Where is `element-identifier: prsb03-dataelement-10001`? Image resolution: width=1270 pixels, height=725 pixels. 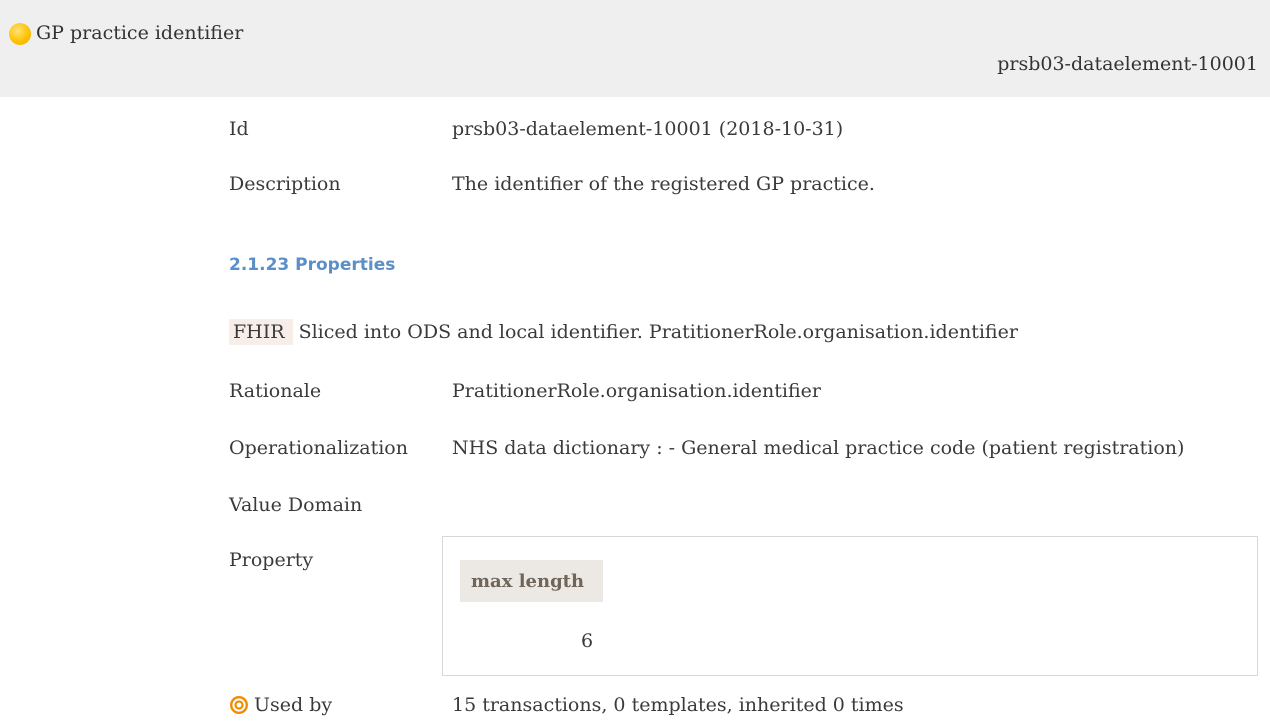
element-identifier: prsb03-dataelement-10001 is located at coordinates (1127, 64).